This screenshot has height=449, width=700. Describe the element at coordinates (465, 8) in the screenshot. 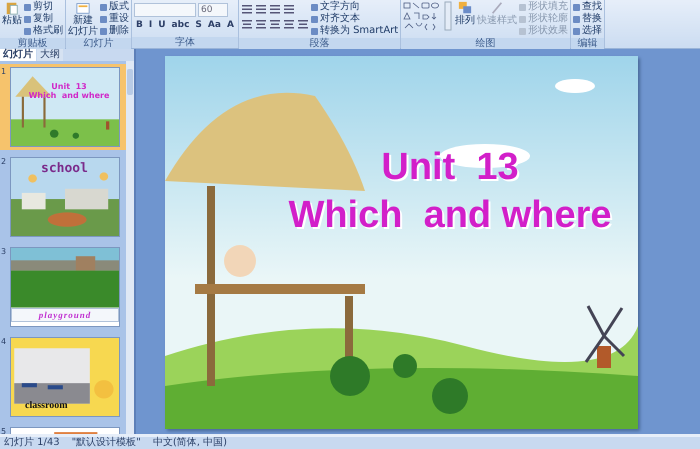

I see `arrange-icon` at that location.